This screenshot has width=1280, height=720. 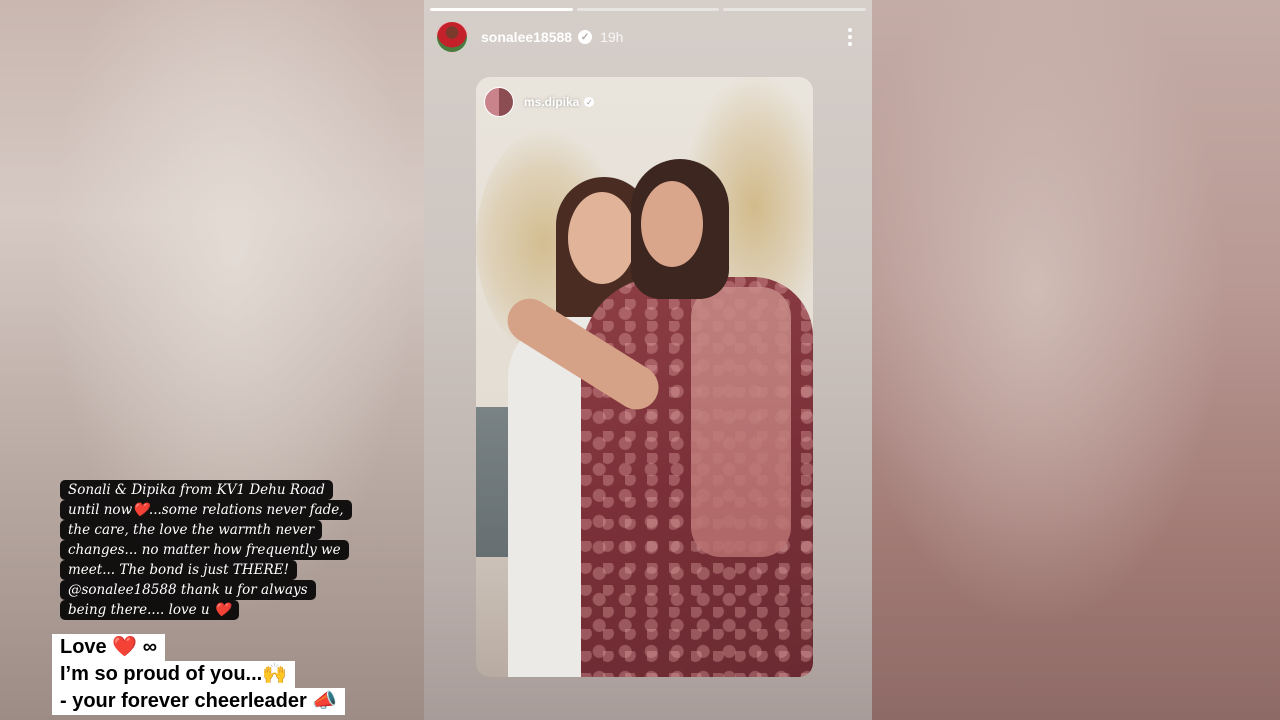 I want to click on story-timestamp: 19h, so click(x=612, y=37).